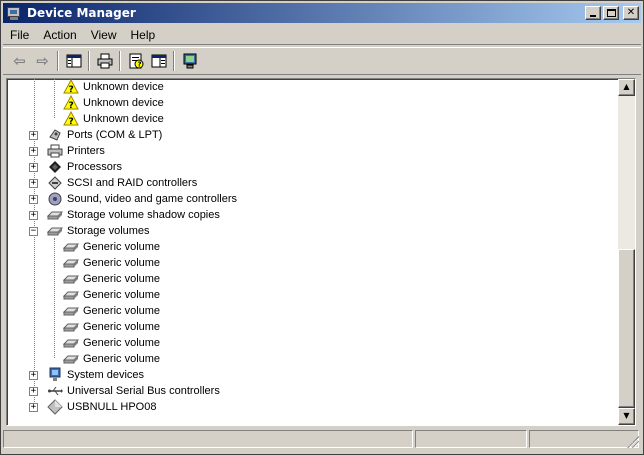 The width and height of the screenshot is (644, 455). I want to click on category-label: SCSI and RAID controllers, so click(132, 183).